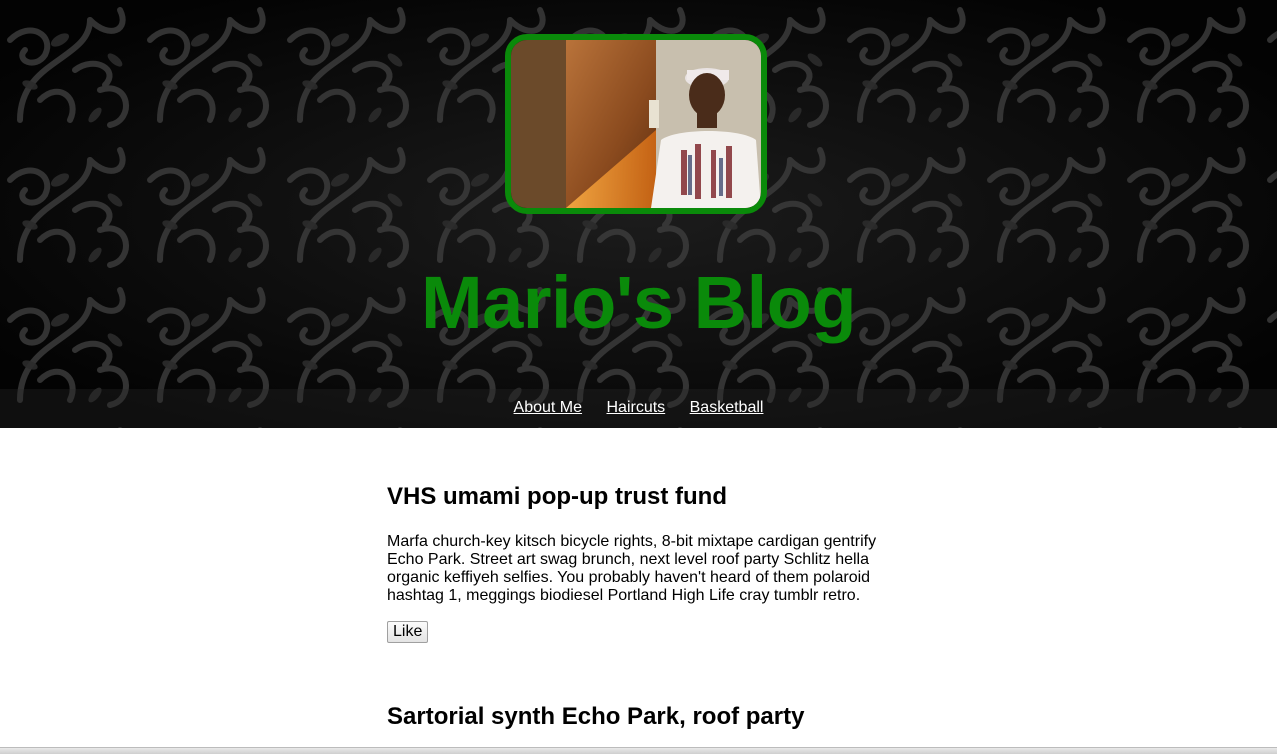 The width and height of the screenshot is (1277, 754). I want to click on profile-photo, so click(636, 124).